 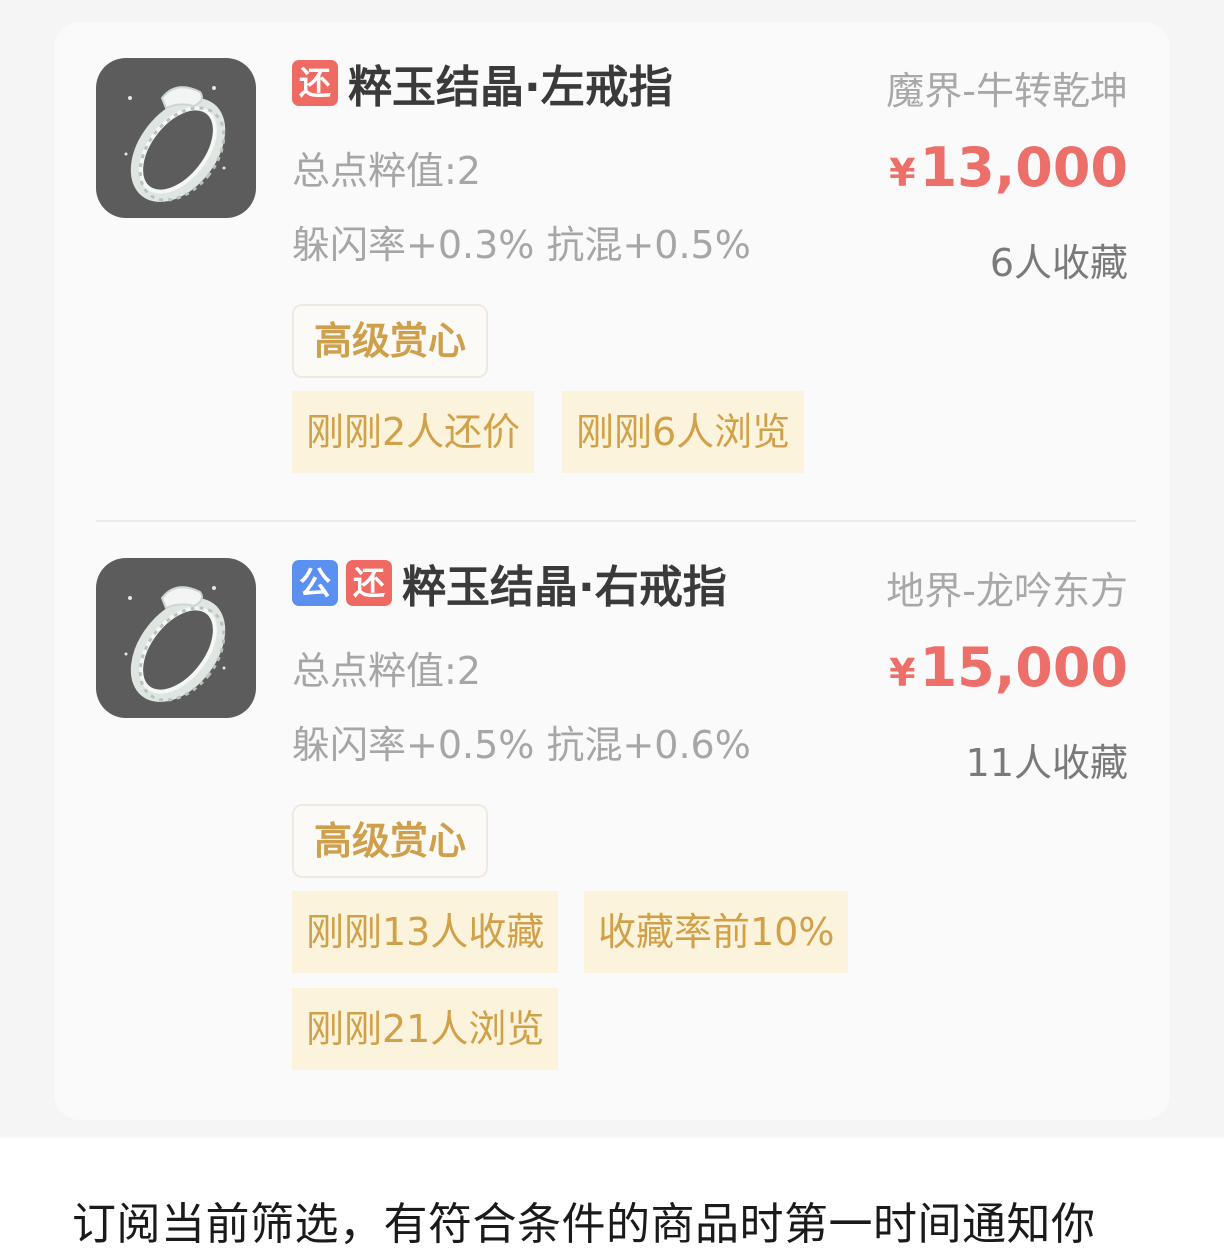 What do you see at coordinates (413, 432) in the screenshot?
I see `activity-tag: 刚刚2人还价` at bounding box center [413, 432].